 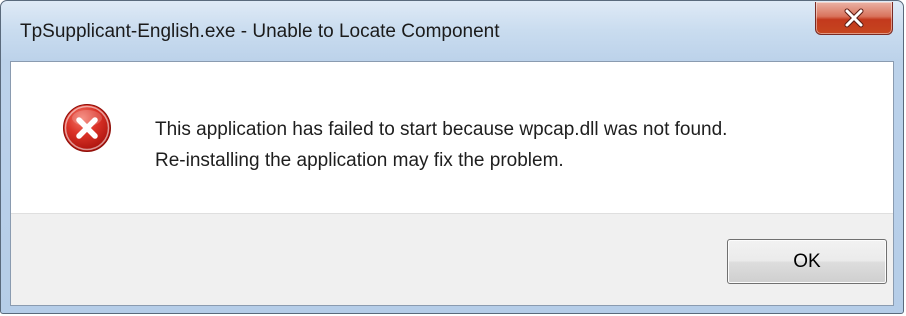 I want to click on ok-button: OK, so click(x=807, y=261).